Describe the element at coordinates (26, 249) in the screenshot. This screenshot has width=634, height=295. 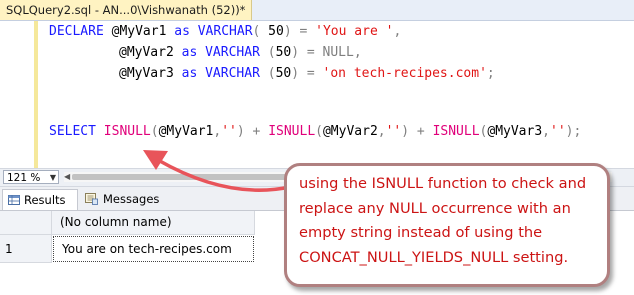
I see `row-number-cell: 1` at that location.